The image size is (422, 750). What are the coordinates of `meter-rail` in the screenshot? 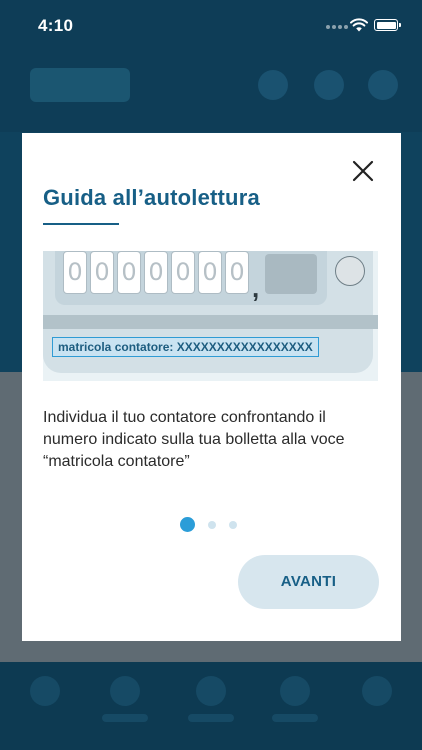 It's located at (210, 322).